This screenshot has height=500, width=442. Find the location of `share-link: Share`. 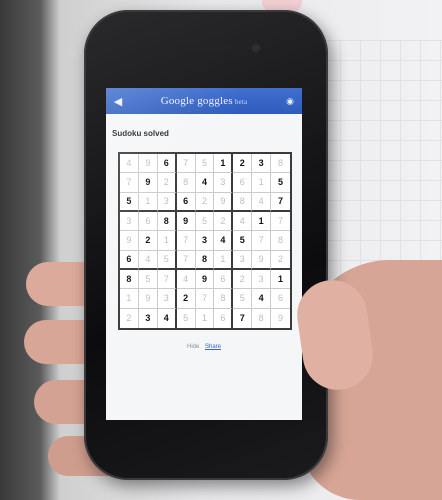

share-link: Share is located at coordinates (213, 347).